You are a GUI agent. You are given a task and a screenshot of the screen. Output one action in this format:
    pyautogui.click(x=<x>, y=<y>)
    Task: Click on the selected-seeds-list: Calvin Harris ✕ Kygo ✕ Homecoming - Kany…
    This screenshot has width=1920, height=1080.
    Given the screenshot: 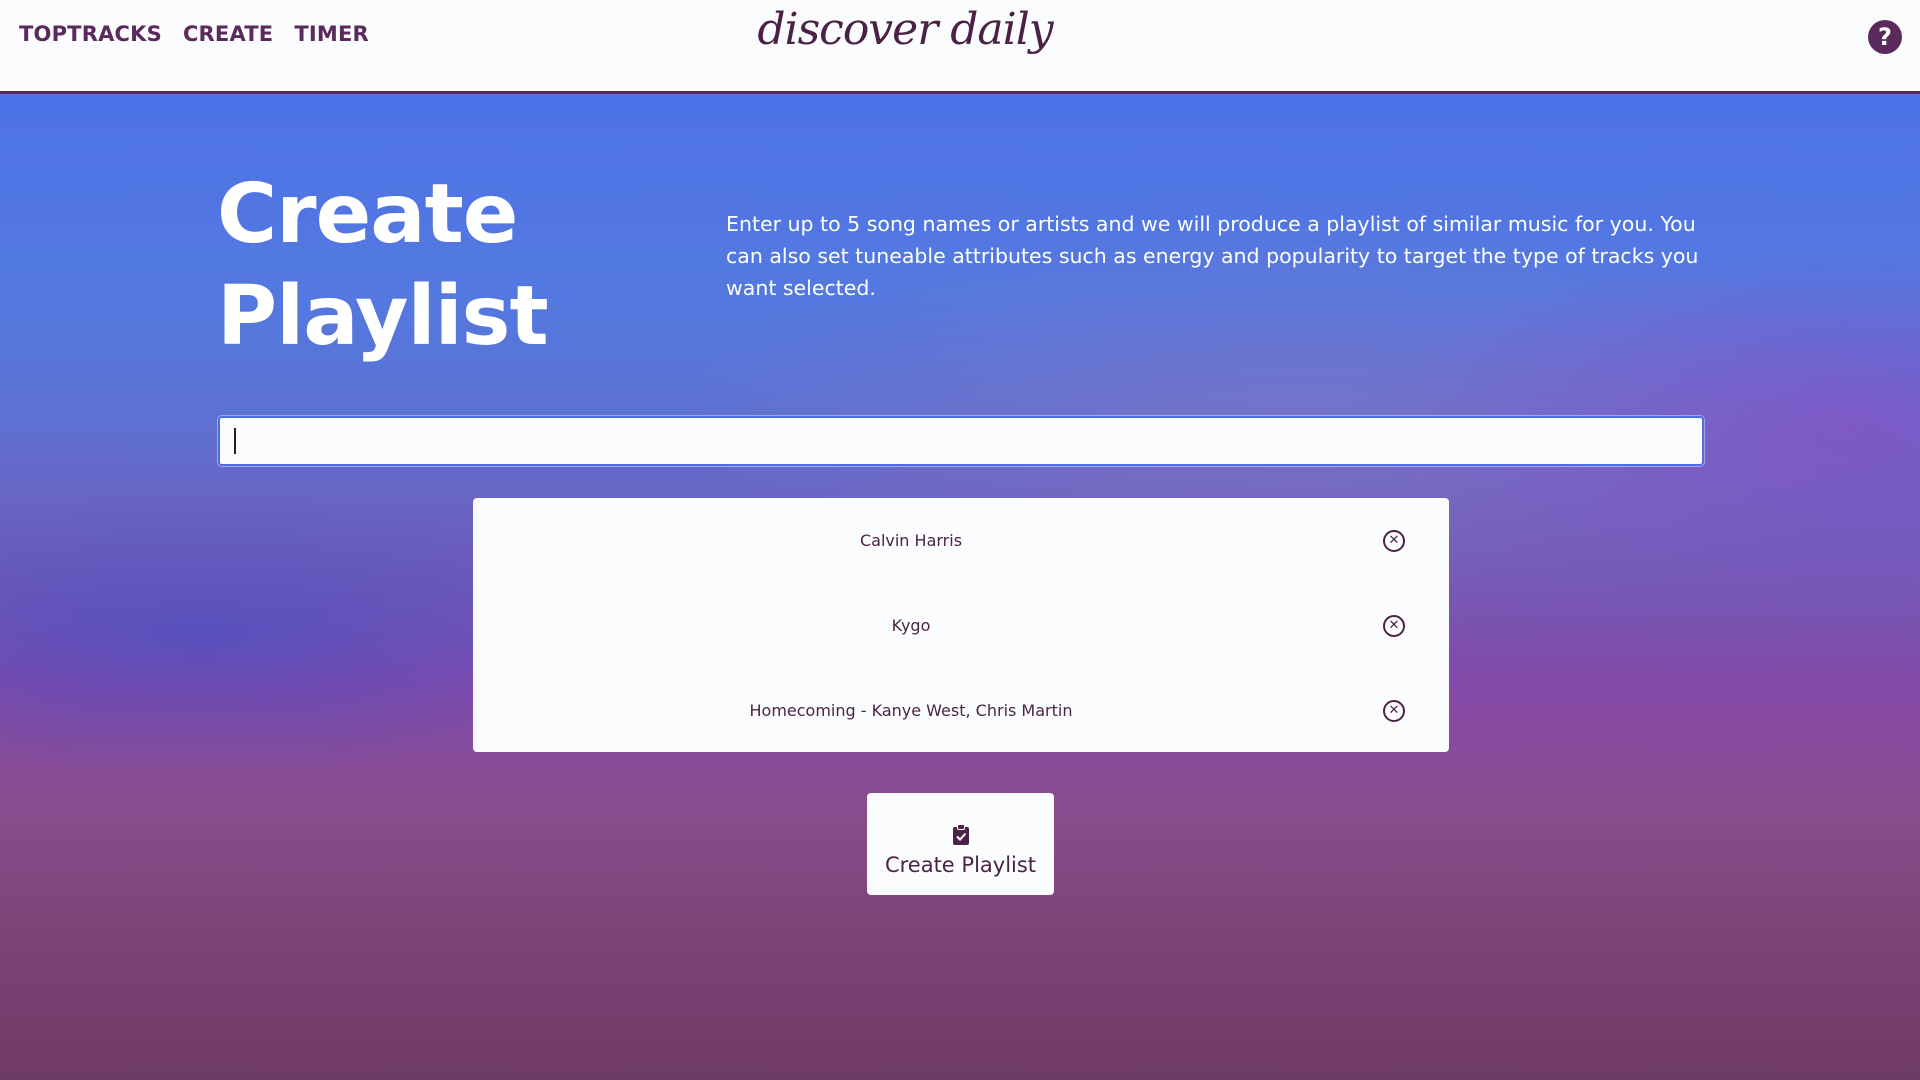 What is the action you would take?
    pyautogui.click(x=961, y=625)
    